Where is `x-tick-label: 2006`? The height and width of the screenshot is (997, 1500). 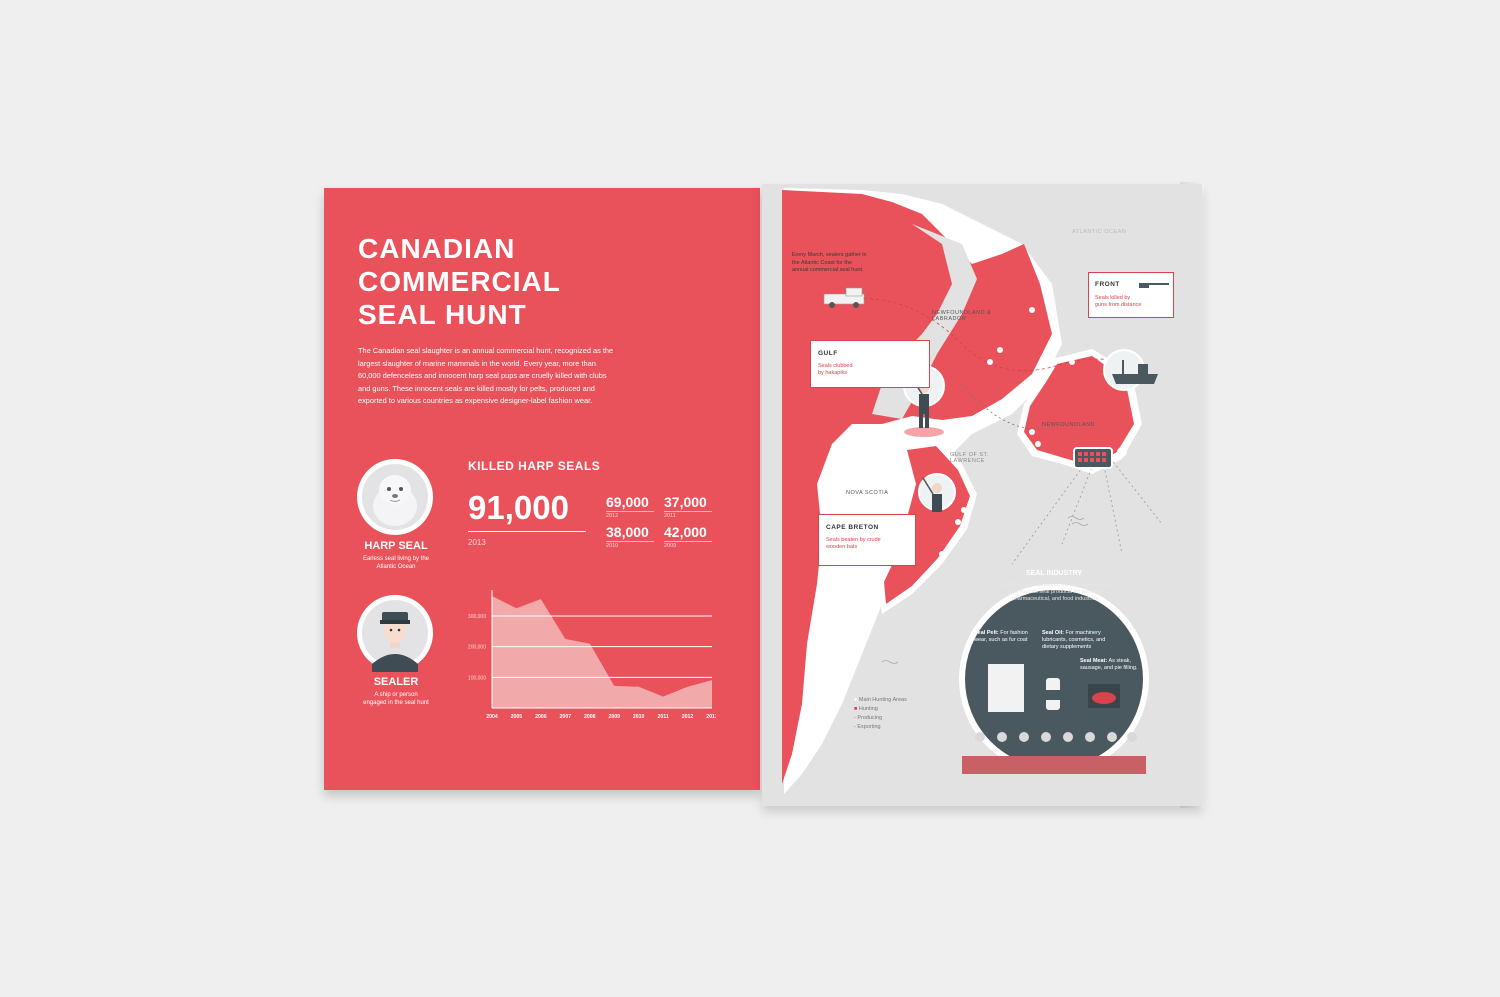
x-tick-label: 2006 is located at coordinates (541, 717).